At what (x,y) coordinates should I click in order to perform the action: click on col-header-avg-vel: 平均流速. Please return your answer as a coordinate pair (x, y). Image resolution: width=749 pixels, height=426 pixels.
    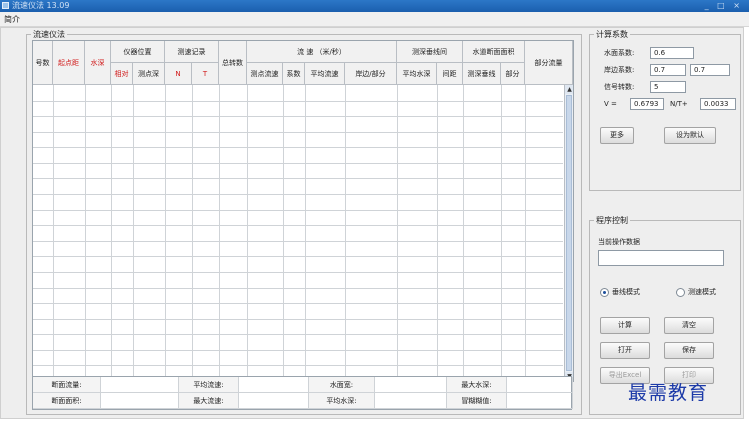
    Looking at the image, I should click on (325, 74).